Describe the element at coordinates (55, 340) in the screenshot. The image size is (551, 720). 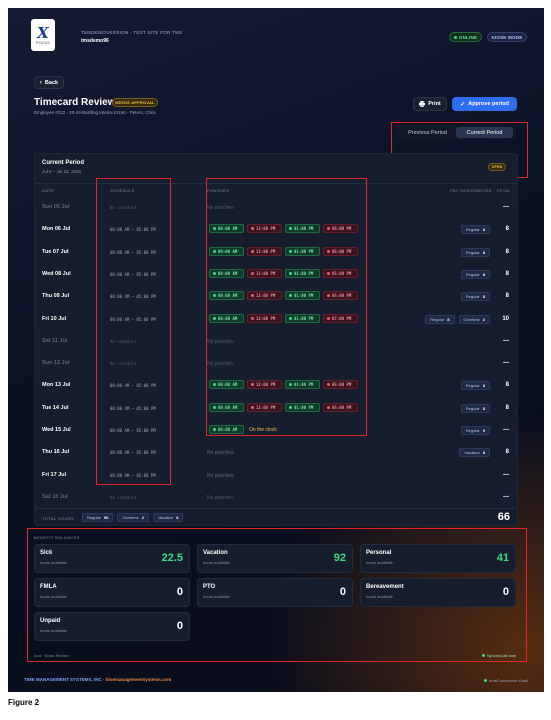
I see `day-date: Sat 11 Jul` at that location.